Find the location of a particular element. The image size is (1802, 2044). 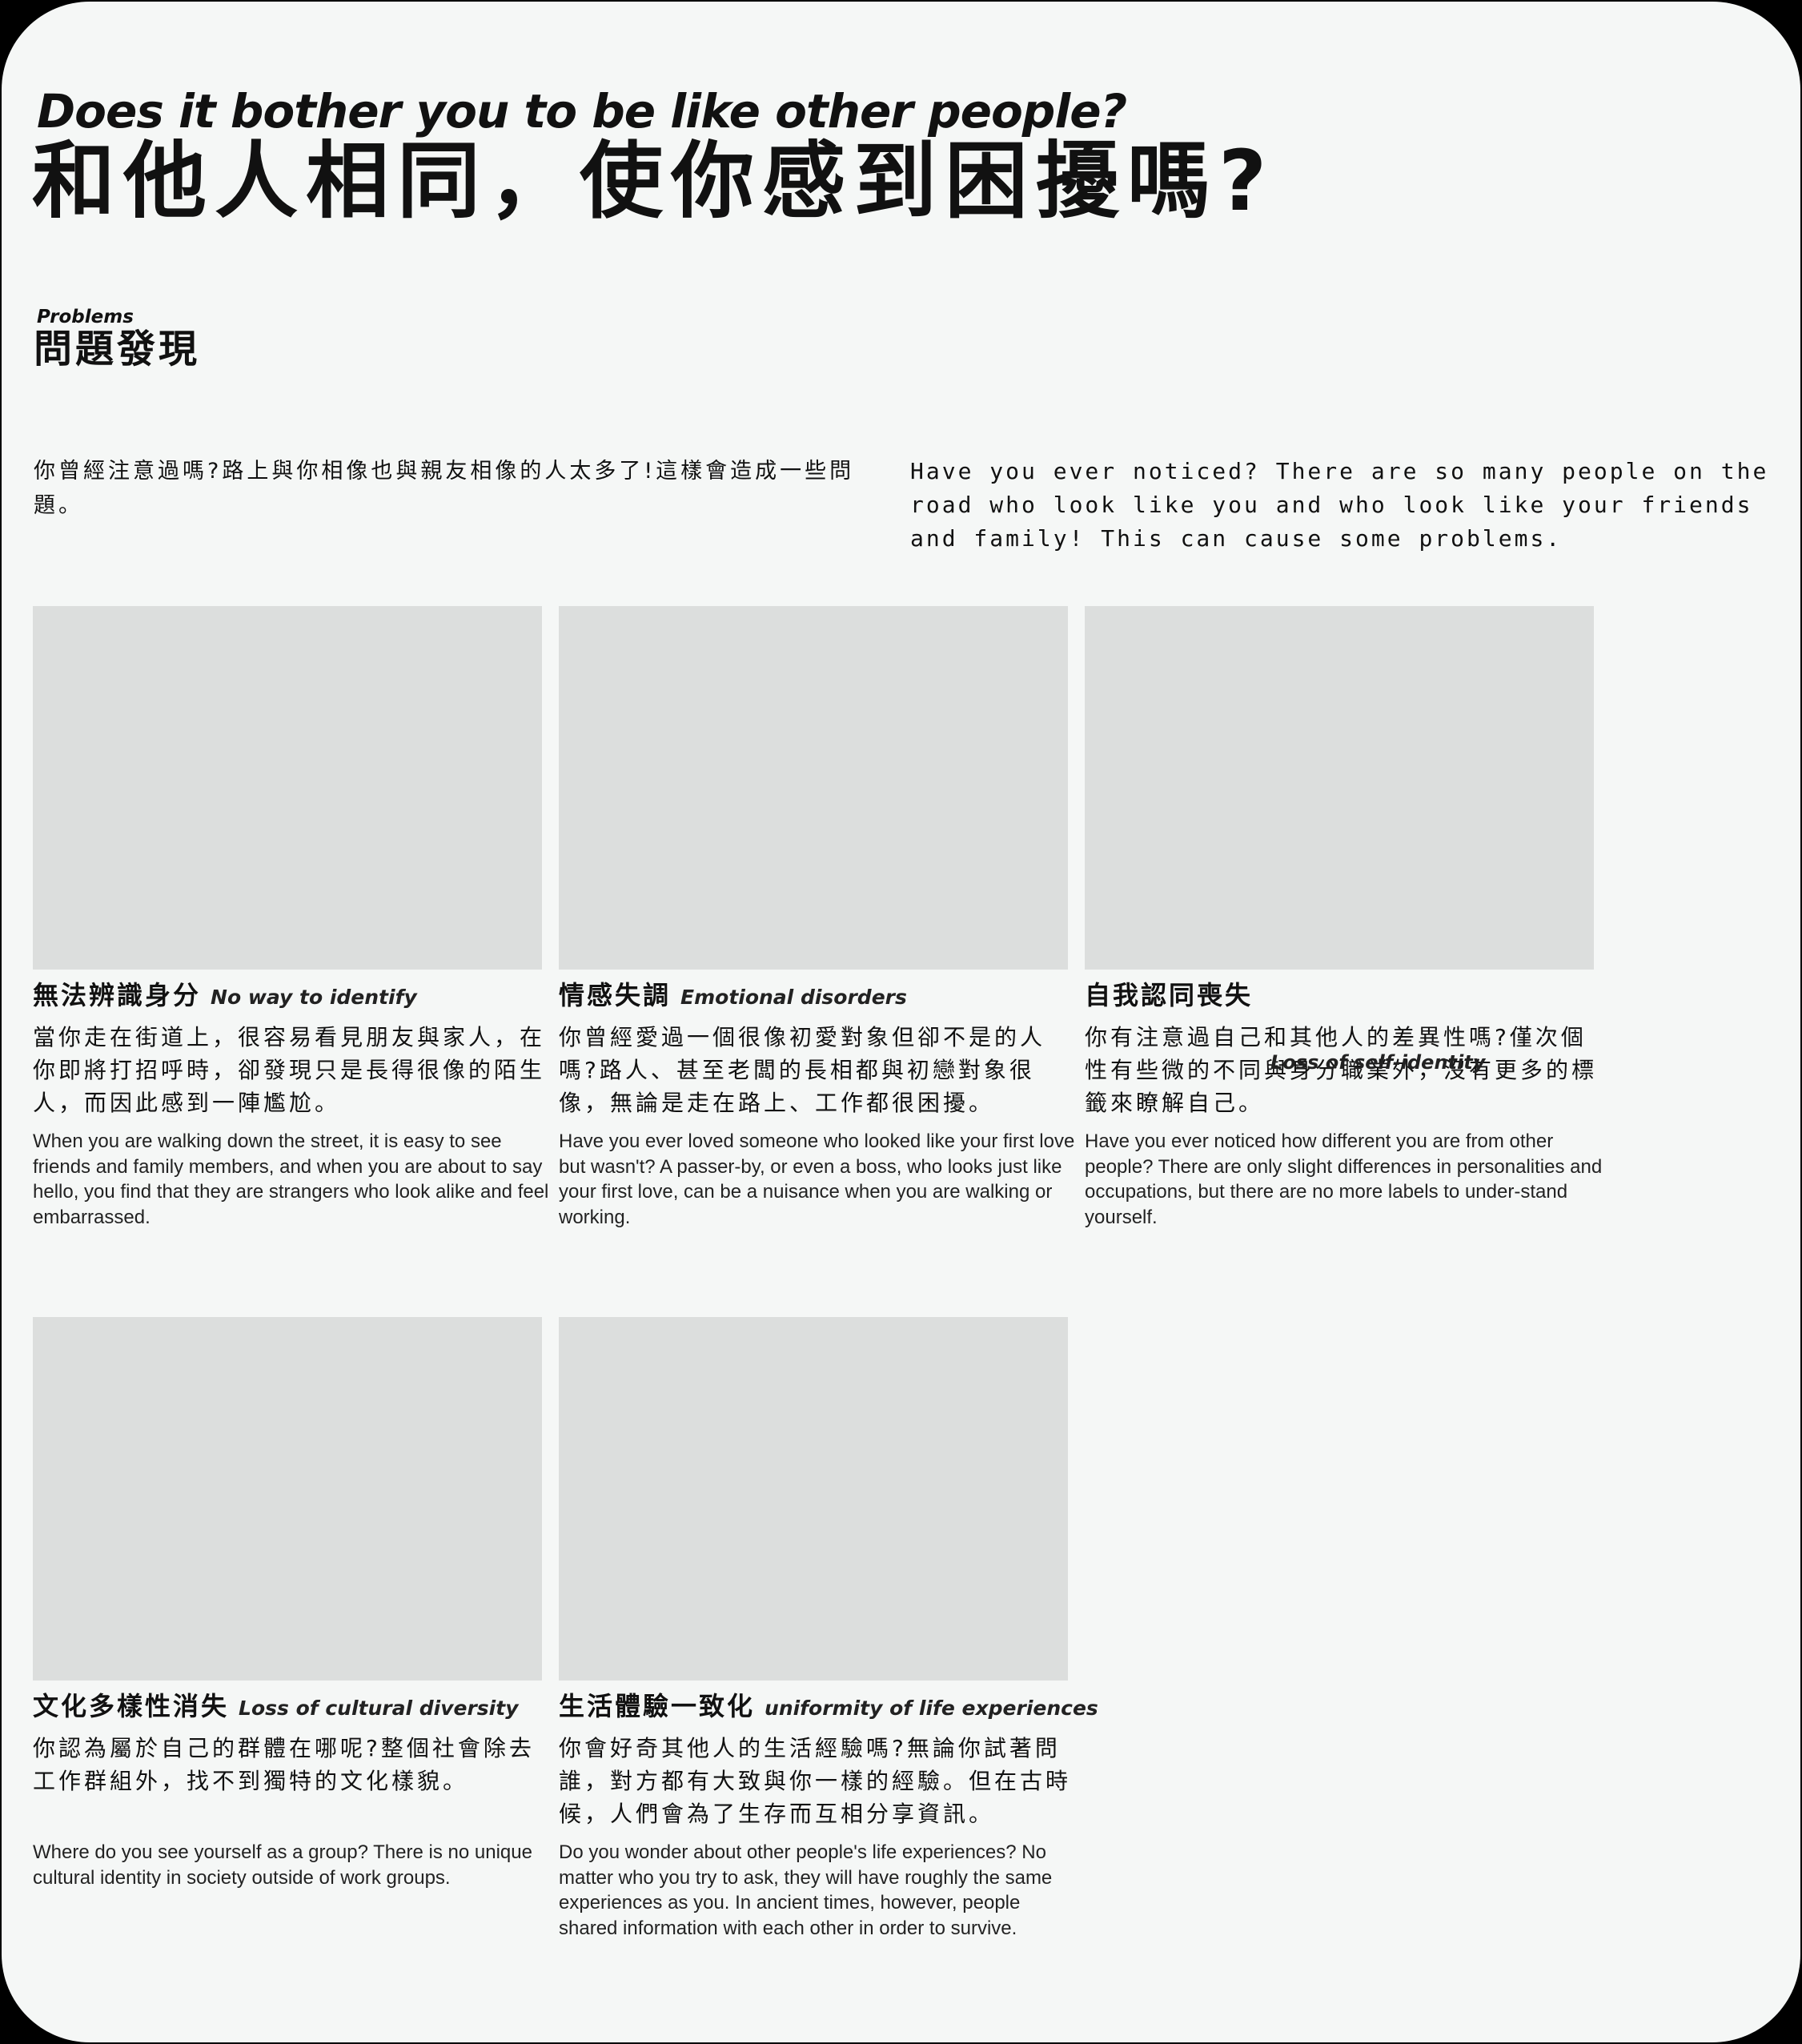

card-title: 文化多樣性消失 Loss of cultural diversity is located at coordinates (287, 1706).